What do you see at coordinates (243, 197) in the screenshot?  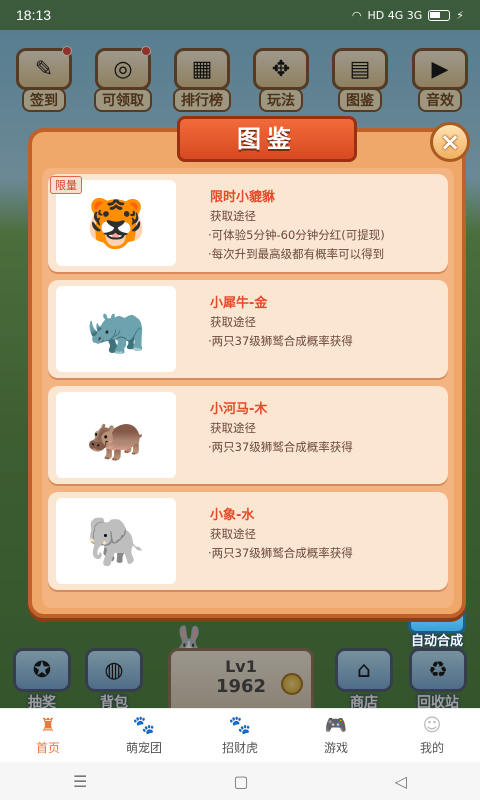 I see `pet-name: 限时小貔貅` at bounding box center [243, 197].